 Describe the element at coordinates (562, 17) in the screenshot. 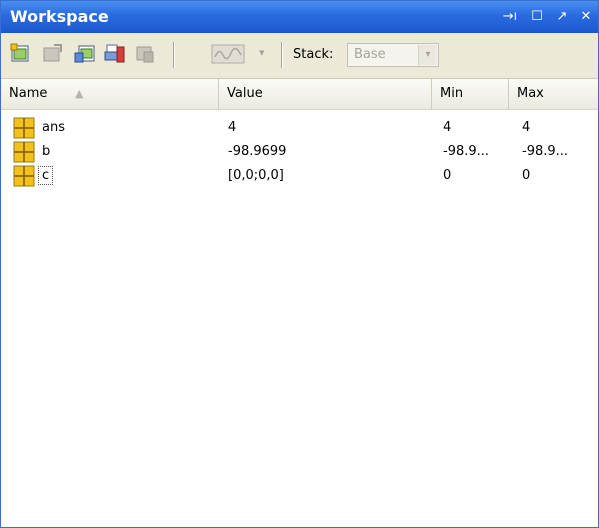

I see `undock-icon: ↗` at that location.